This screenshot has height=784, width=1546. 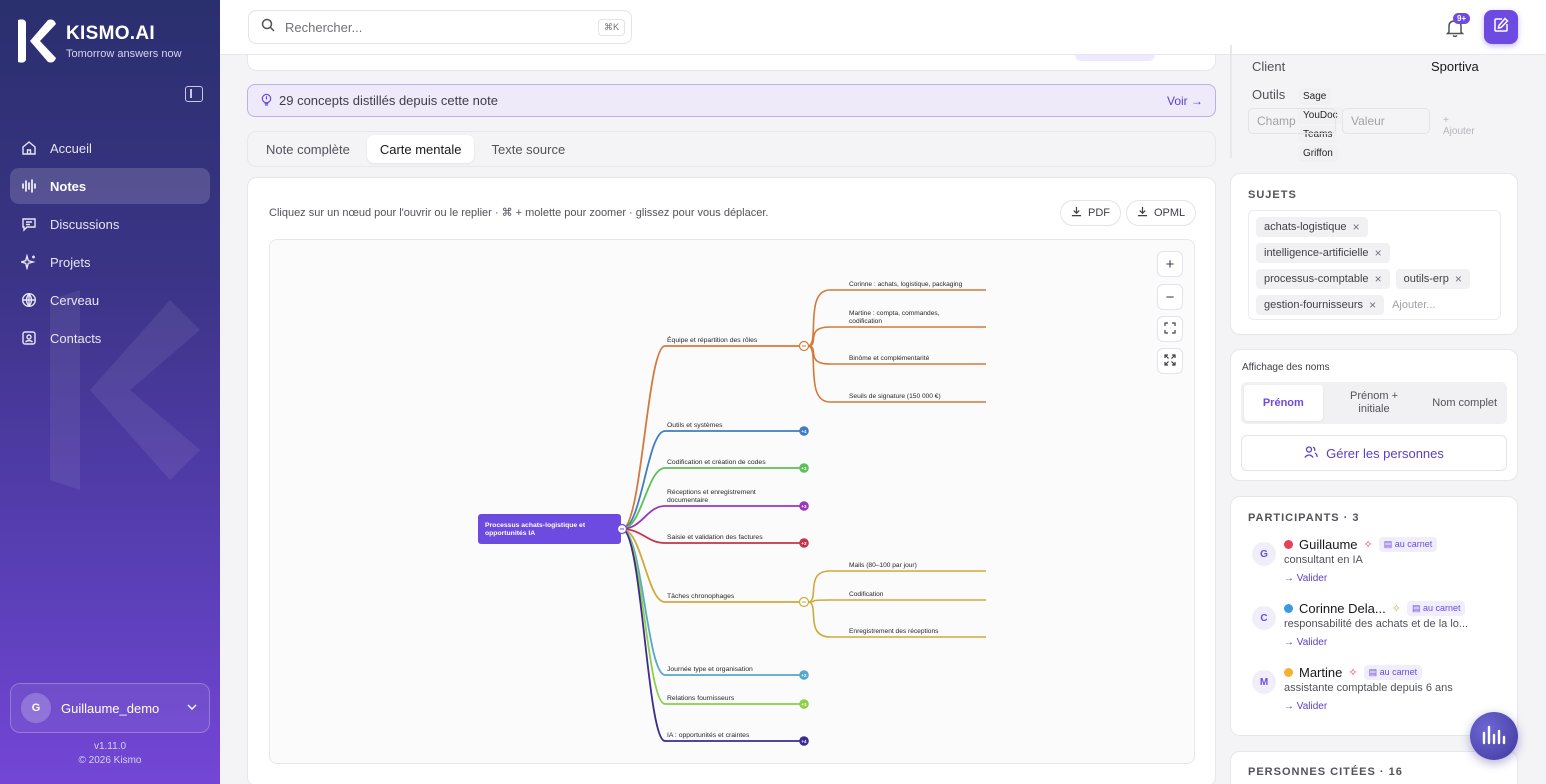 I want to click on sparkle-icon, so click(x=29, y=262).